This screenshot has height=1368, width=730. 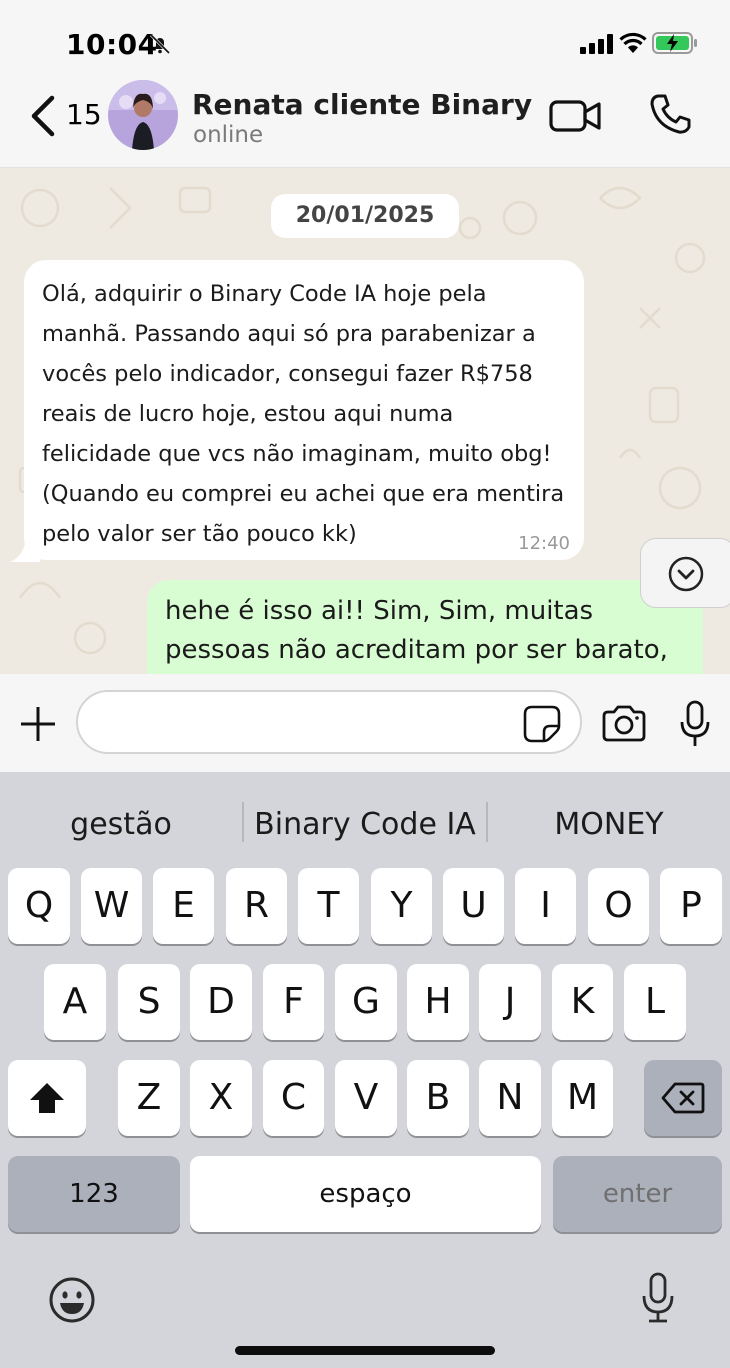 I want to click on key-l: L, so click(x=655, y=1002).